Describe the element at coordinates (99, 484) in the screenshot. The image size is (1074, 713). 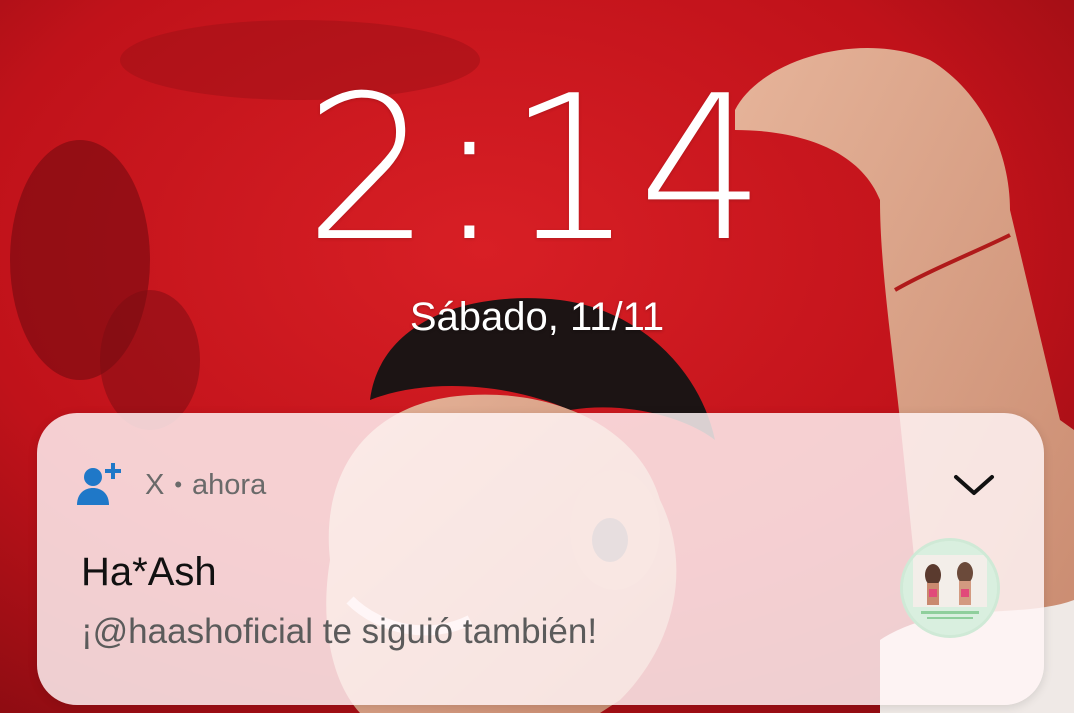
I see `person-add-icon` at that location.